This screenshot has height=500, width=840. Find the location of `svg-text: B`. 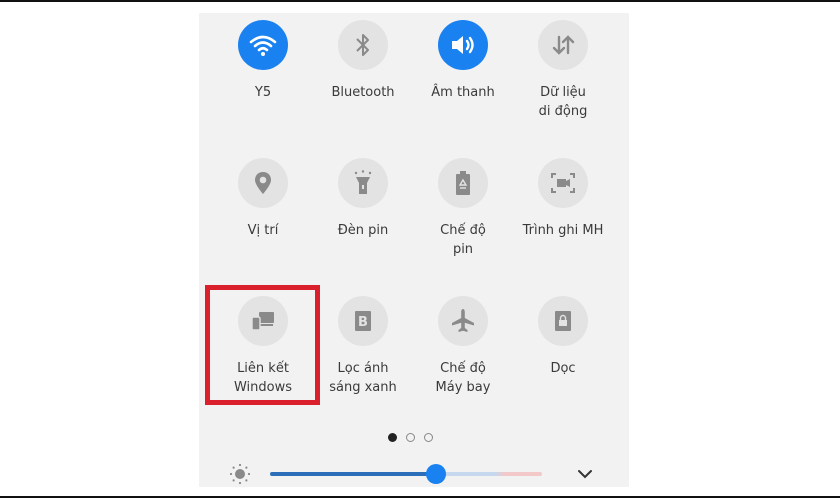

svg-text: B is located at coordinates (363, 322).